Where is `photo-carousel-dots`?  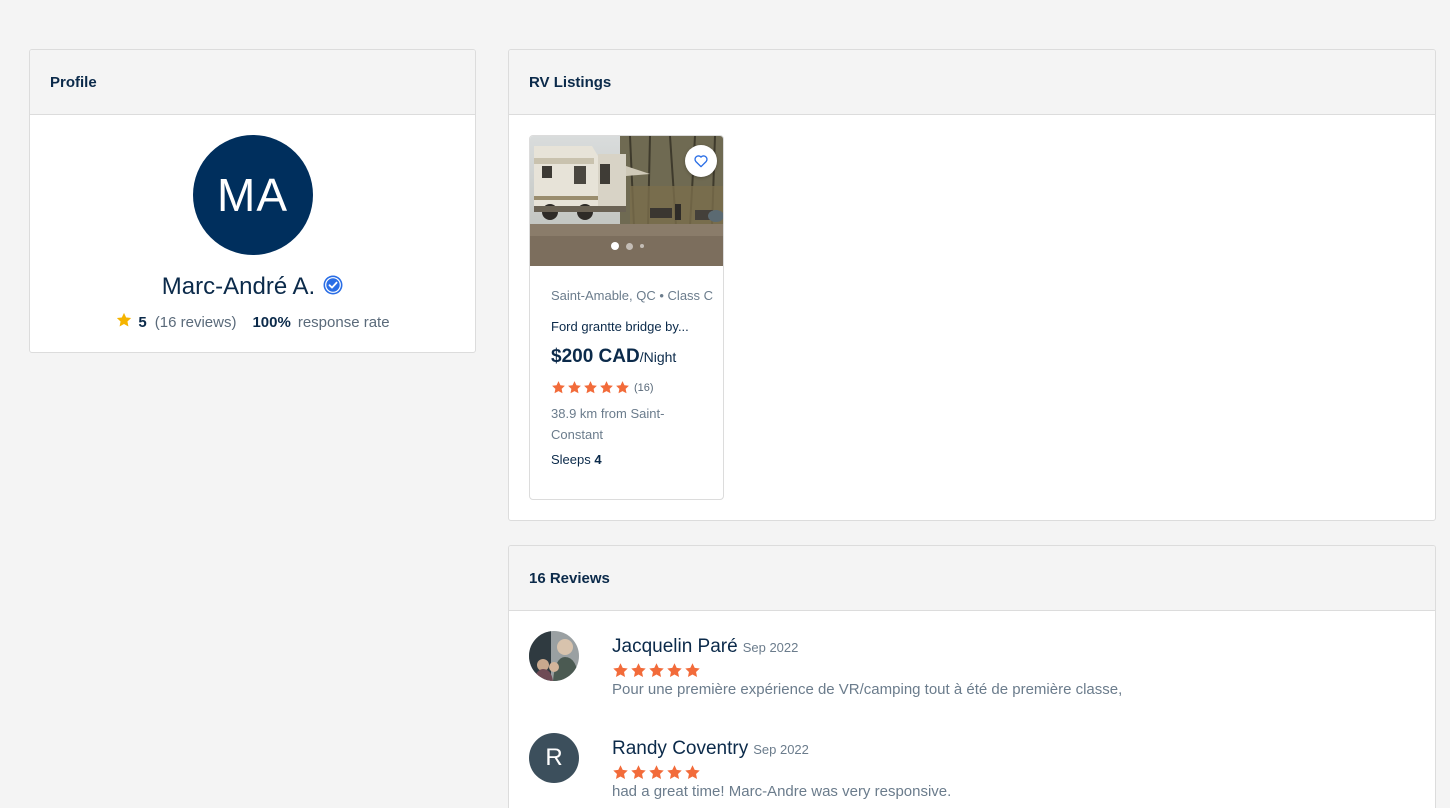
photo-carousel-dots is located at coordinates (626, 246).